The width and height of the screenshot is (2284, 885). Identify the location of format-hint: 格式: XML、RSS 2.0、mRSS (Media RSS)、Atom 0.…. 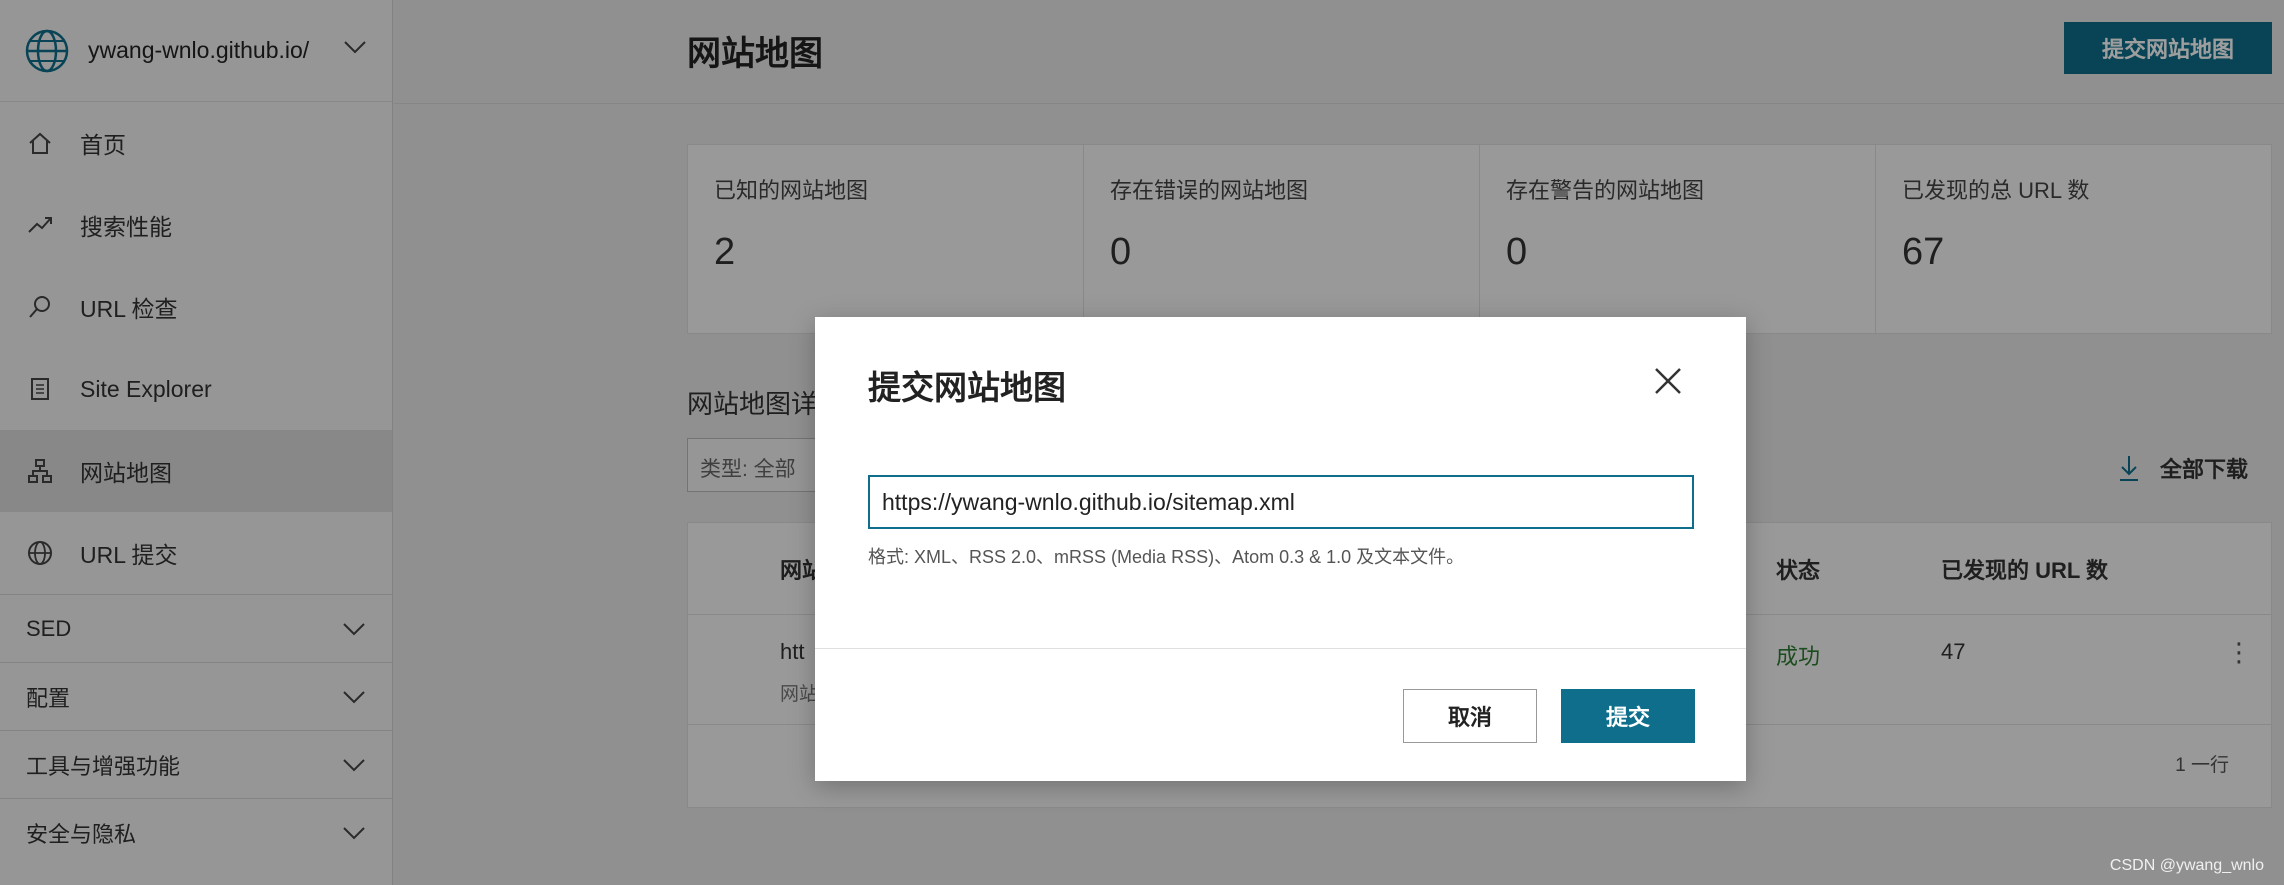
(1166, 557).